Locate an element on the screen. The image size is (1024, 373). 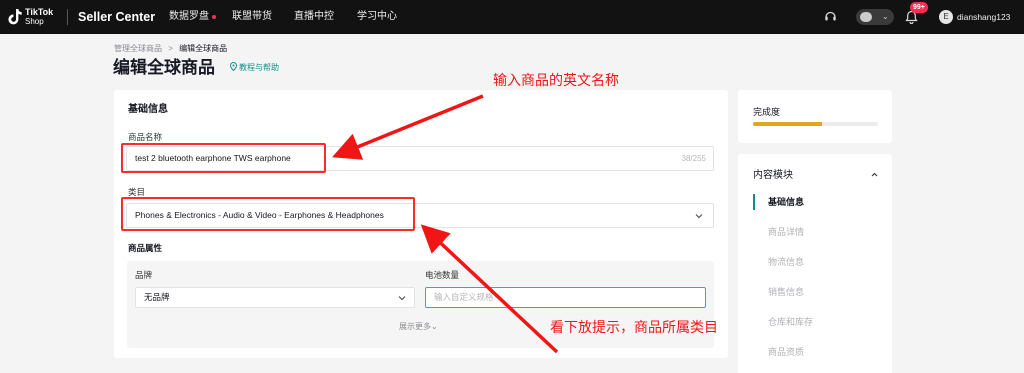
annotation-category-hint: 看下放提示，商品所属类目 is located at coordinates (634, 327).